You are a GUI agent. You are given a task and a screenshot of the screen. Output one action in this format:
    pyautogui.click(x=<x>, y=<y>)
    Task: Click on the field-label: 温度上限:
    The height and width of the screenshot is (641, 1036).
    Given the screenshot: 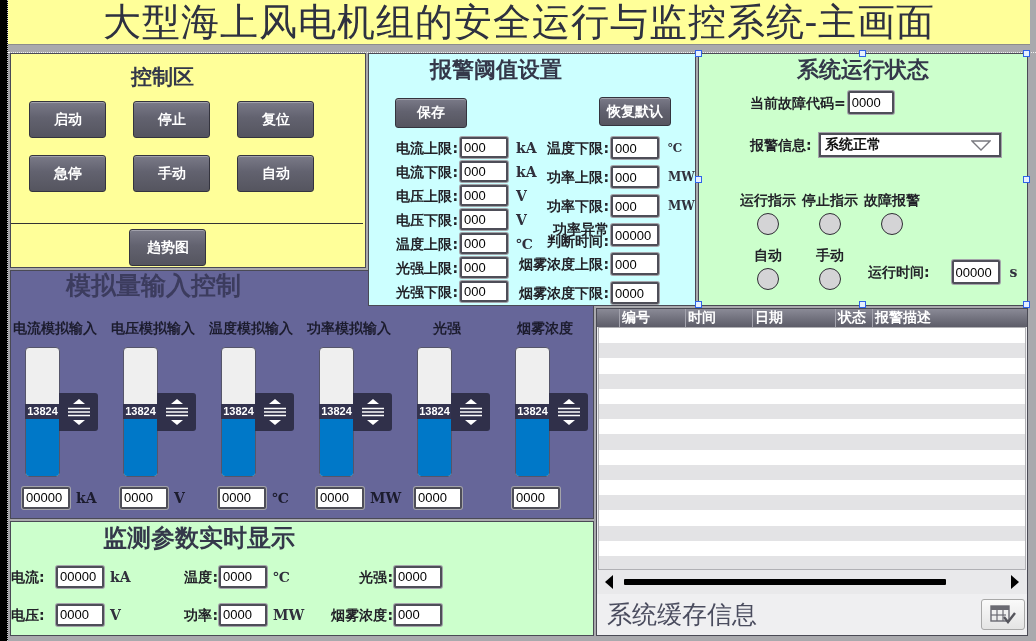 What is the action you would take?
    pyautogui.click(x=426, y=243)
    